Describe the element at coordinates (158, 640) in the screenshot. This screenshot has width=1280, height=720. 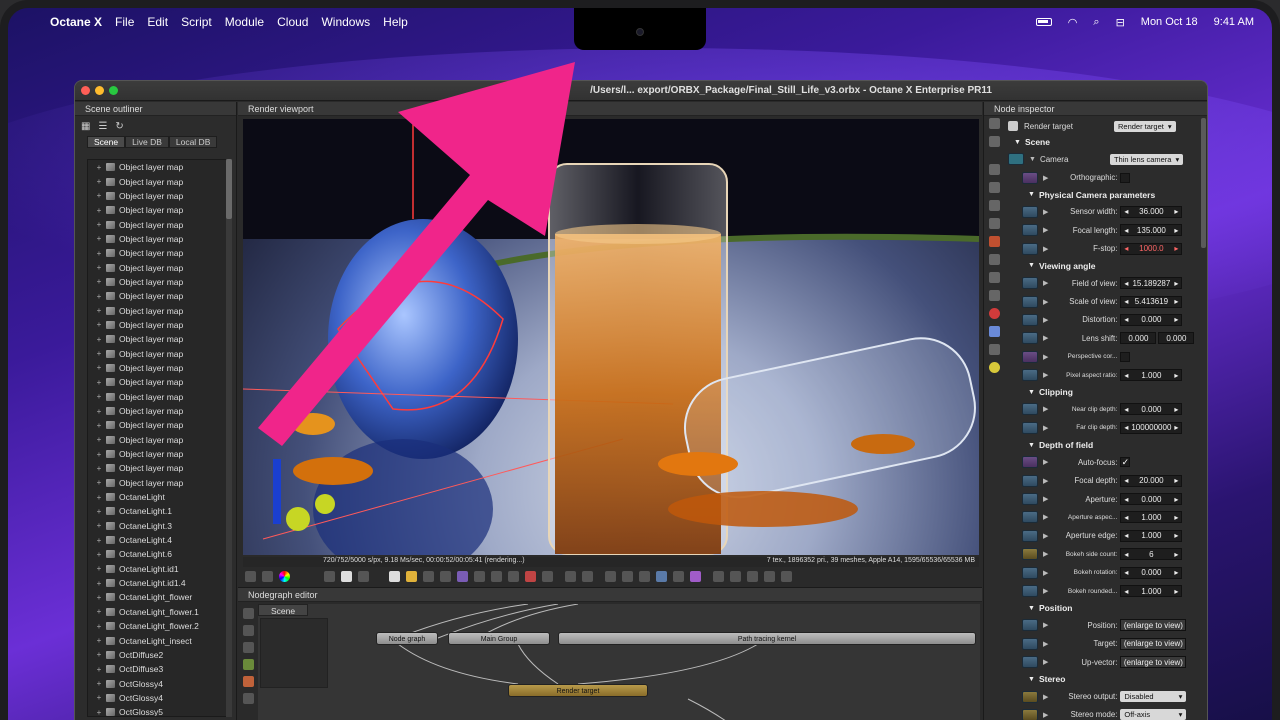
I see `outliner-item: + OctaneLight_insect` at that location.